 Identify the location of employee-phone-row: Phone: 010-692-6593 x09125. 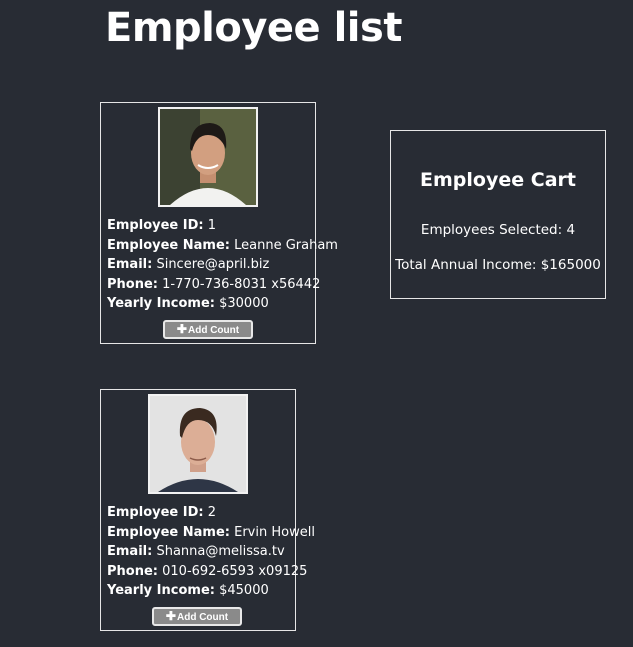
(211, 572).